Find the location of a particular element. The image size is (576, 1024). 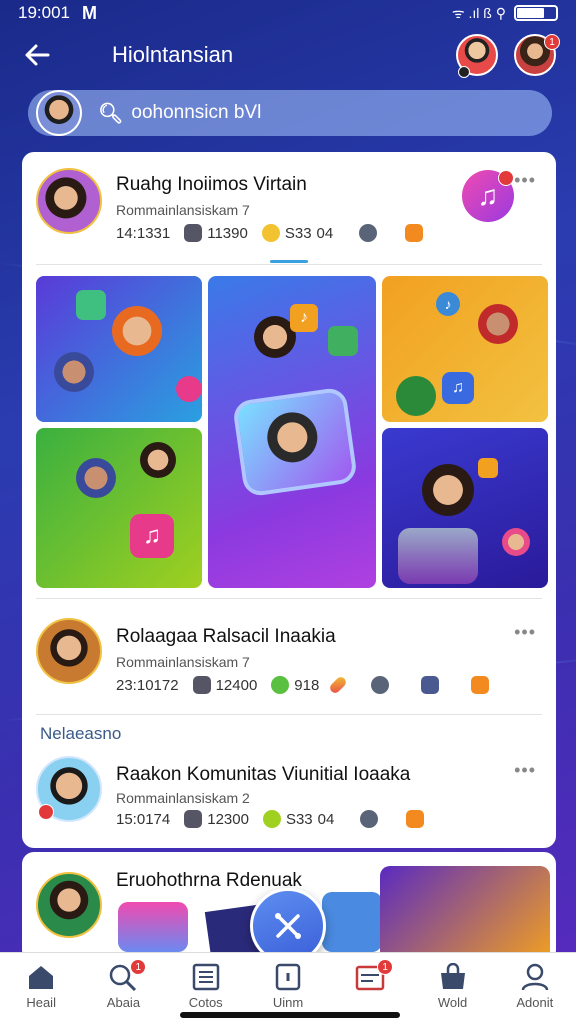

nav-label: Uinm is located at coordinates (288, 1002).